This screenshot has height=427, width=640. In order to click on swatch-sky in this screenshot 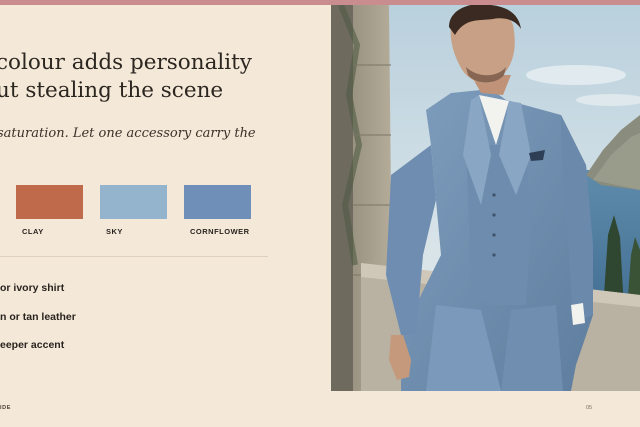, I will do `click(133, 202)`.